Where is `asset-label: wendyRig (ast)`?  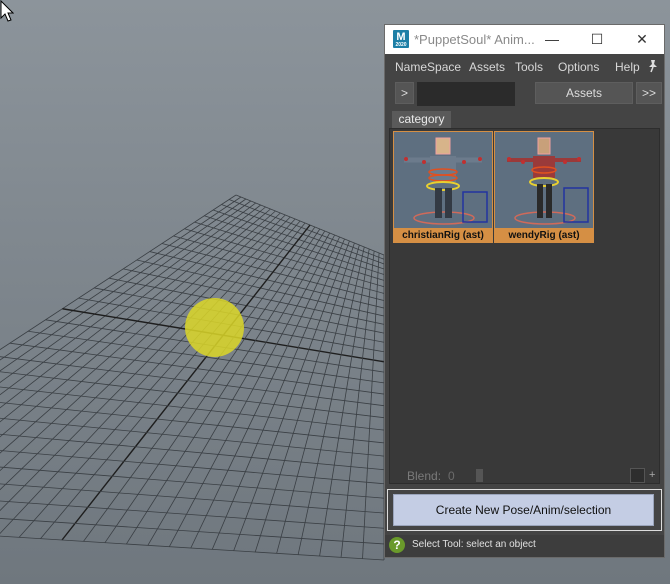 asset-label: wendyRig (ast) is located at coordinates (544, 235).